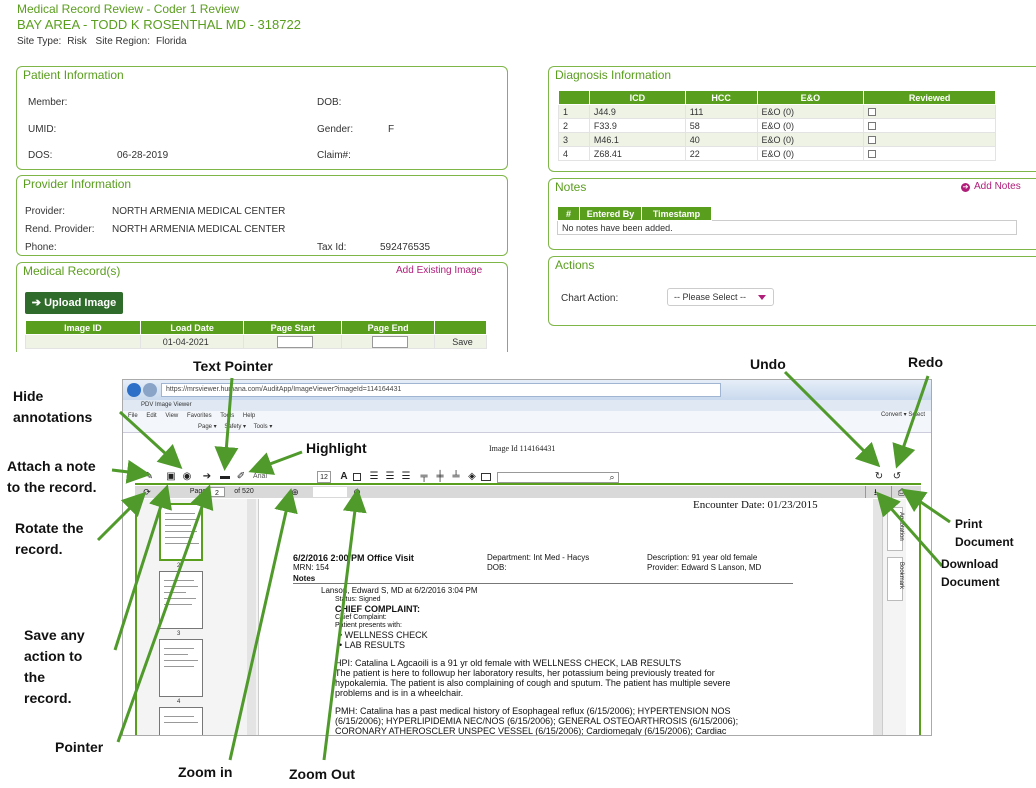 The image size is (1036, 788). Describe the element at coordinates (424, 477) in the screenshot. I see `valign-top-icon: ╤` at that location.